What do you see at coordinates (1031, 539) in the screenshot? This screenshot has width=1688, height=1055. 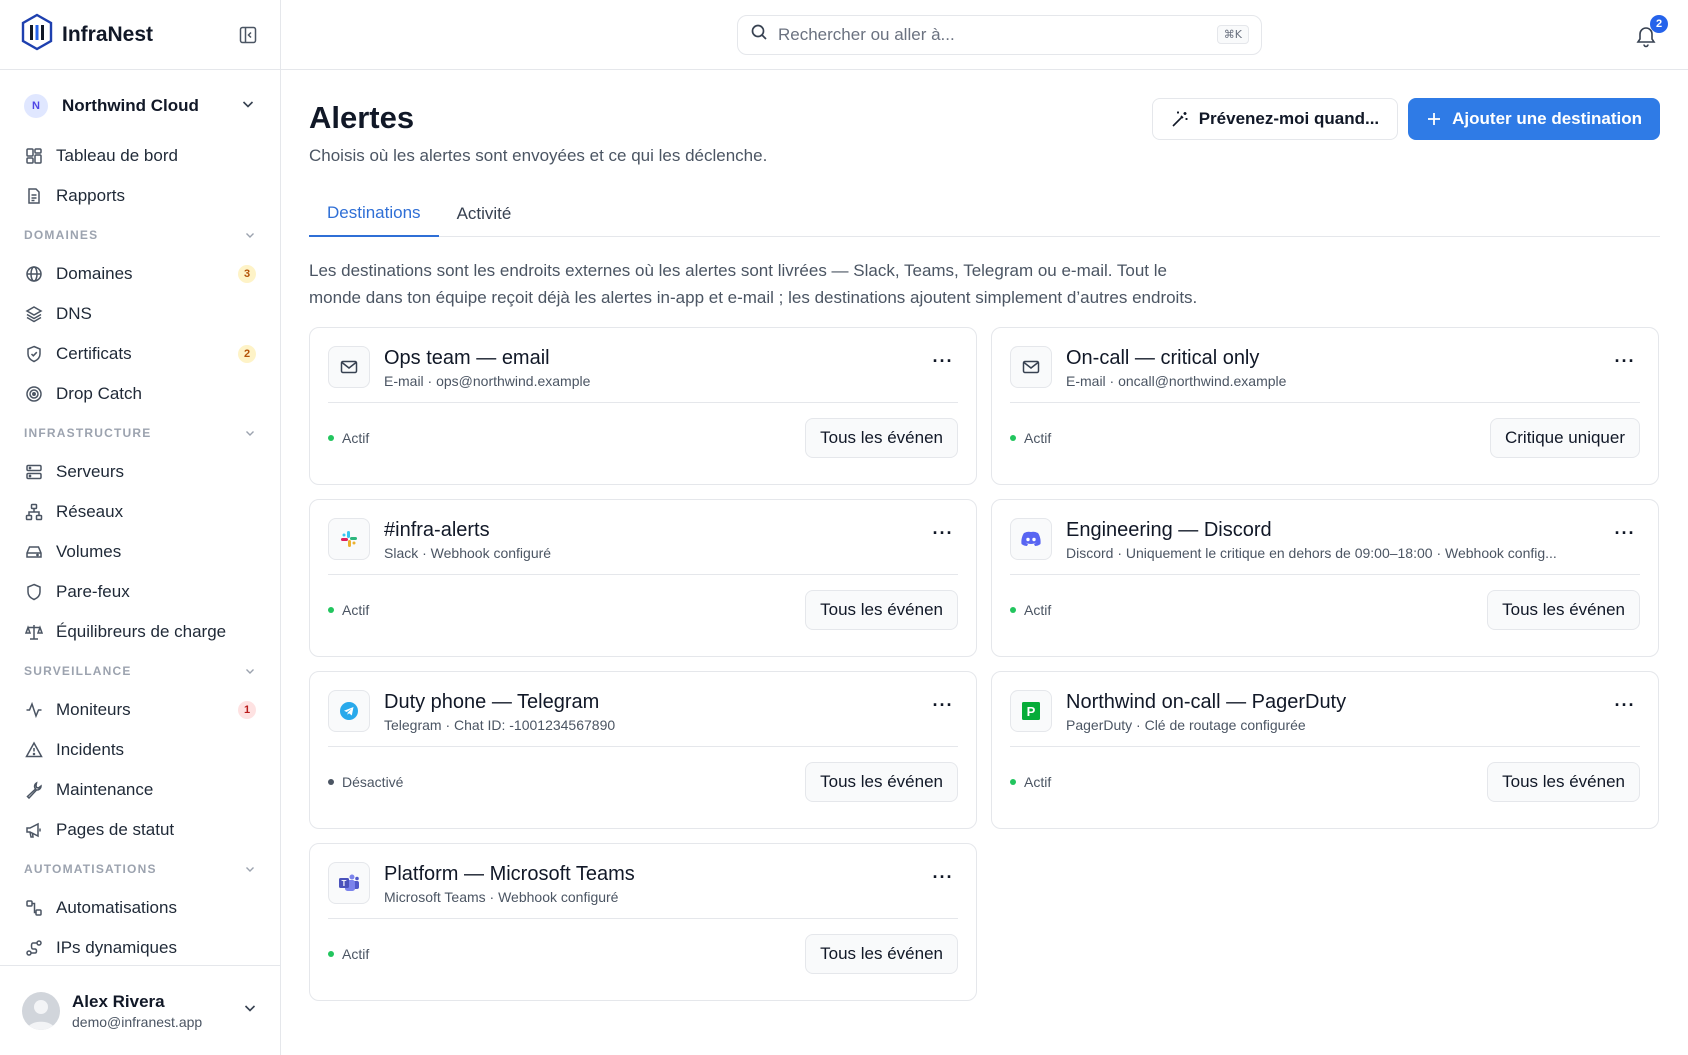 I see `discord-icon` at bounding box center [1031, 539].